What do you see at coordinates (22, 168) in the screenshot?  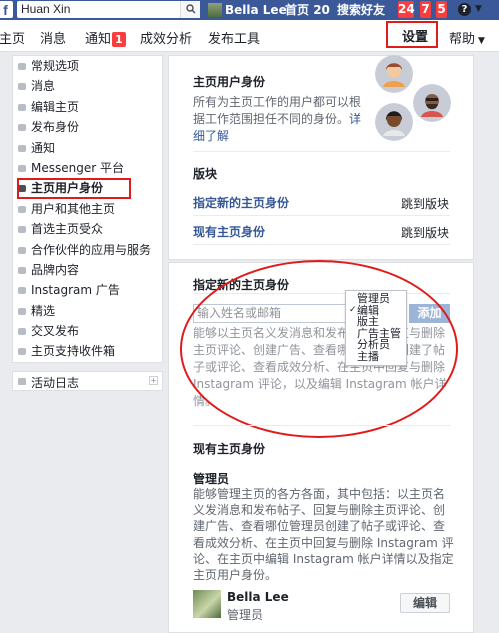 I see `messenger-icon` at bounding box center [22, 168].